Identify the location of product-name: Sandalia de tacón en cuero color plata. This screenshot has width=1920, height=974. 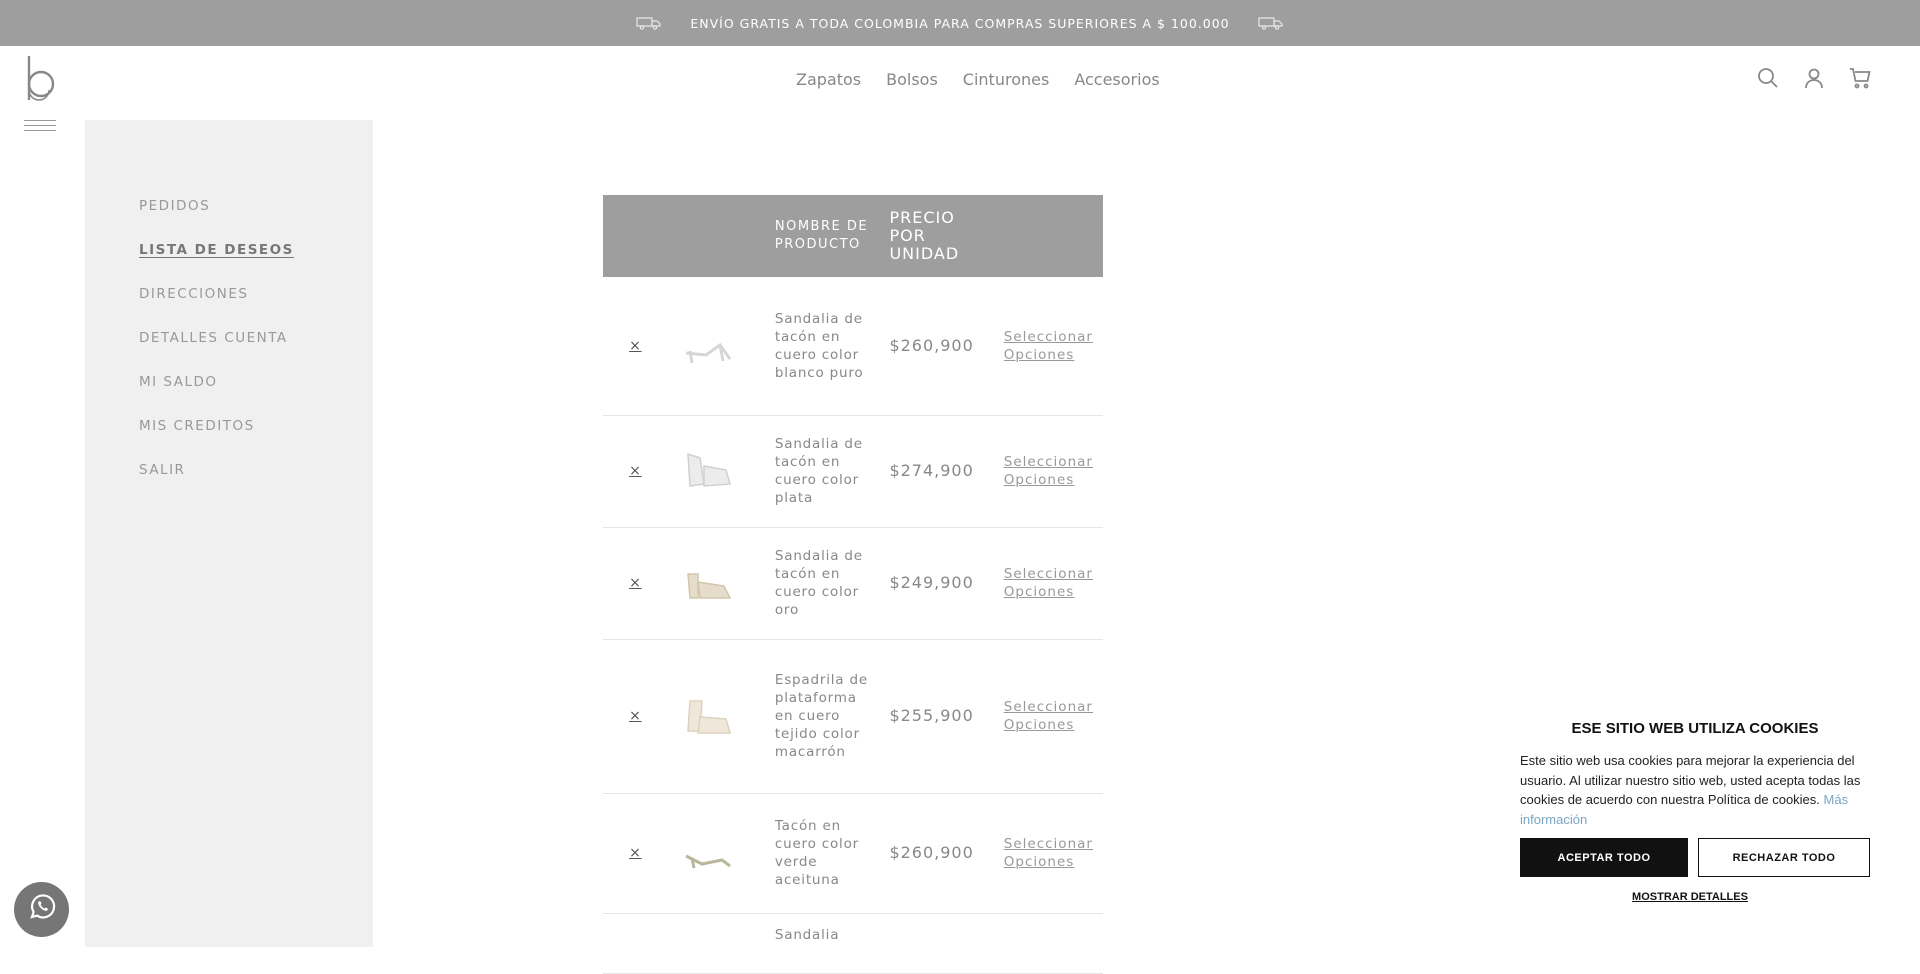
(822, 471).